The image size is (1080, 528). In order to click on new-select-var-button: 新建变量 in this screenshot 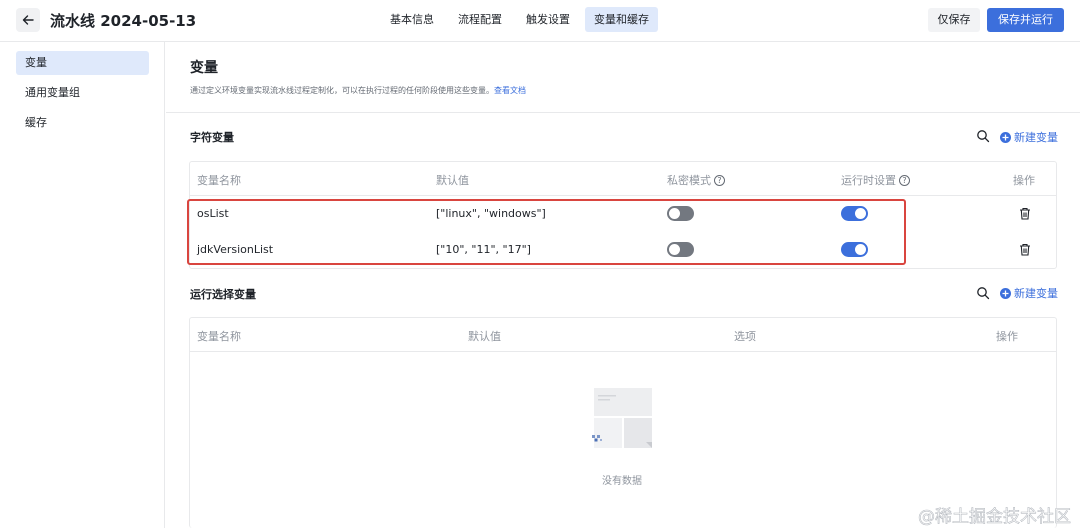, I will do `click(1029, 293)`.